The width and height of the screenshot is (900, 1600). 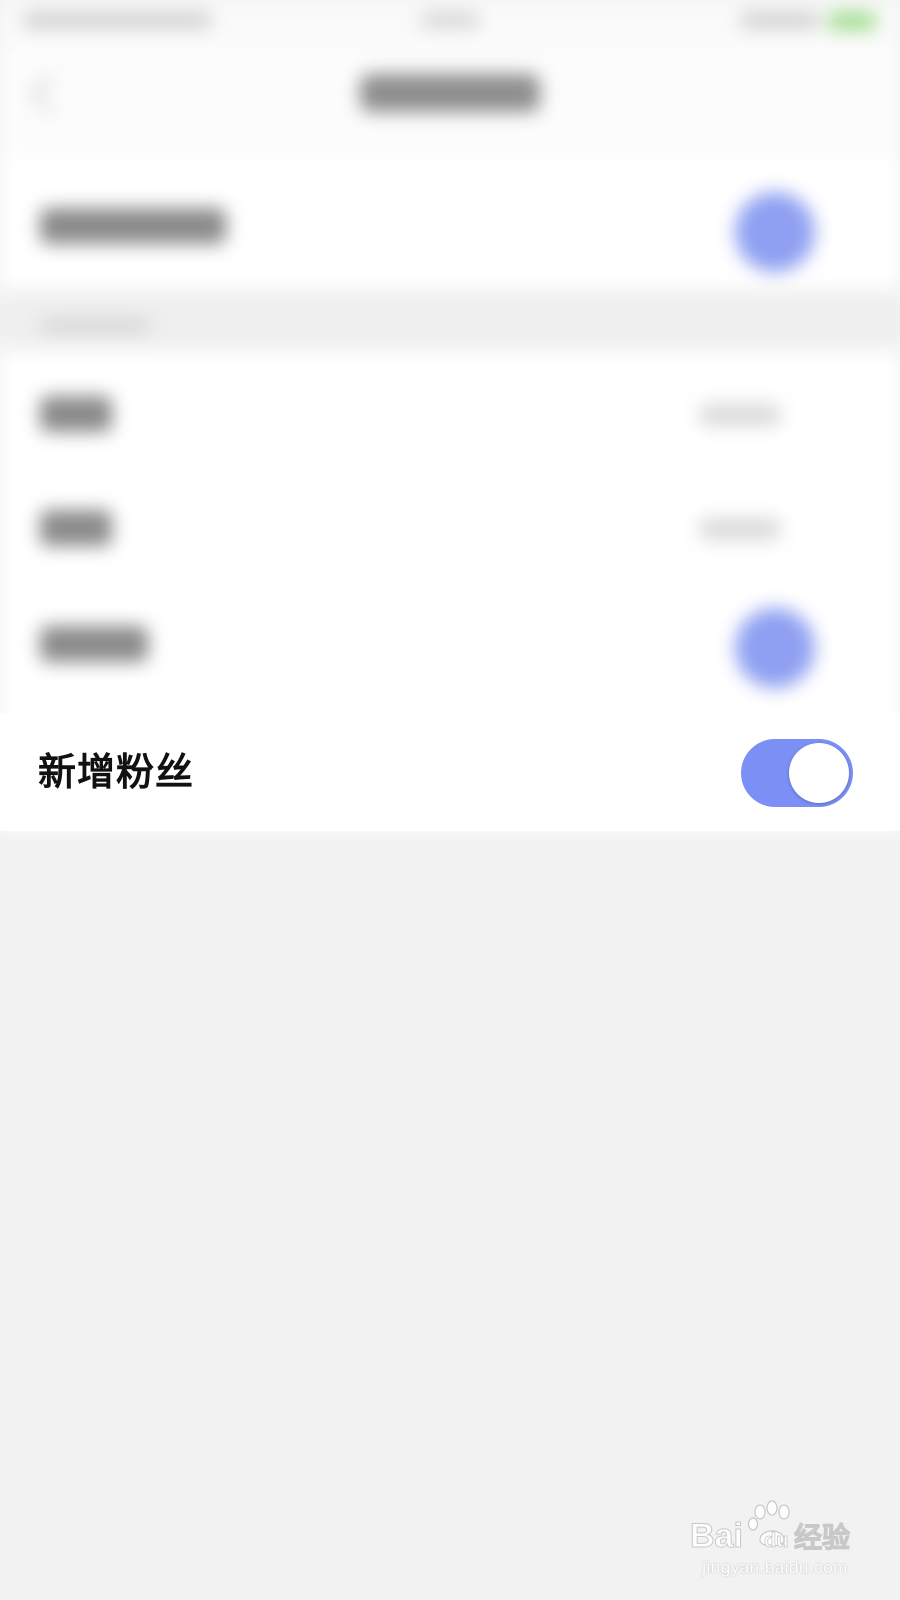 I want to click on svg-text: du, so click(x=776, y=1541).